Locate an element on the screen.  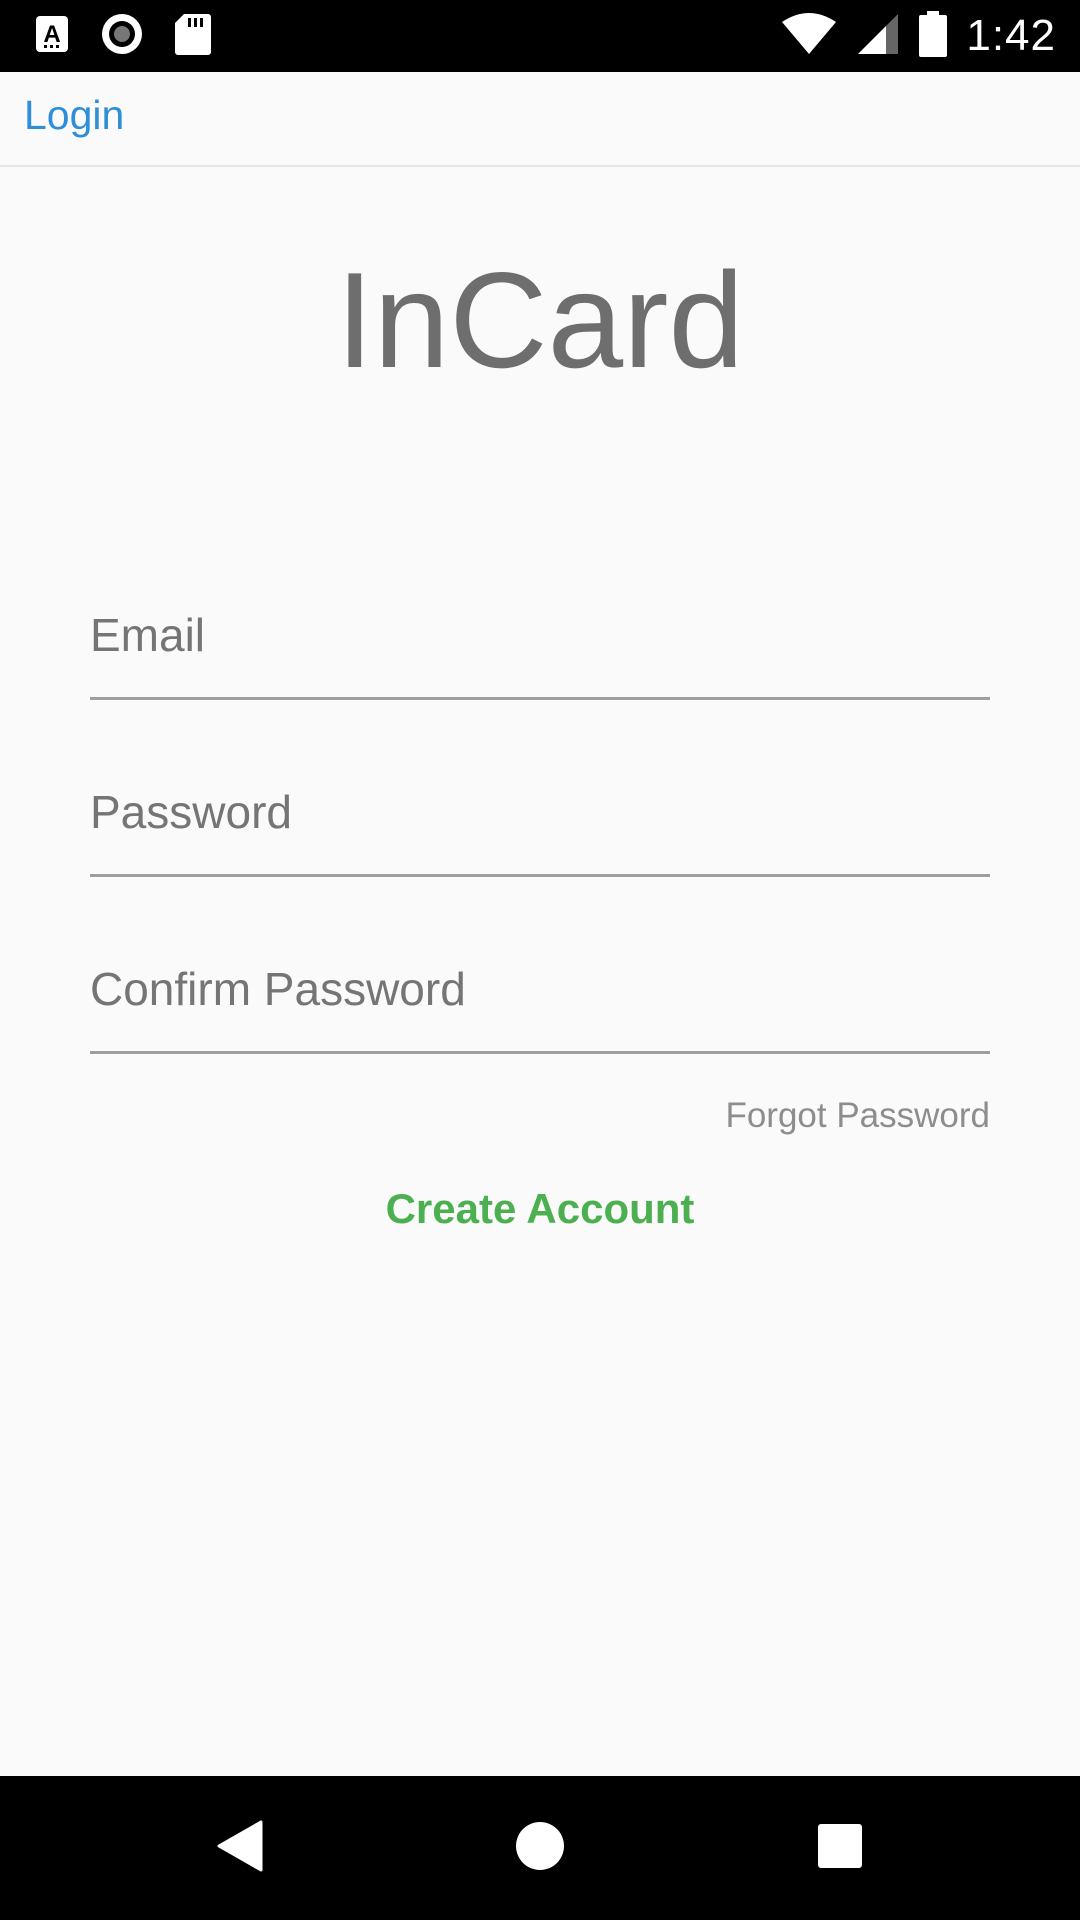
email-input is located at coordinates (540, 635).